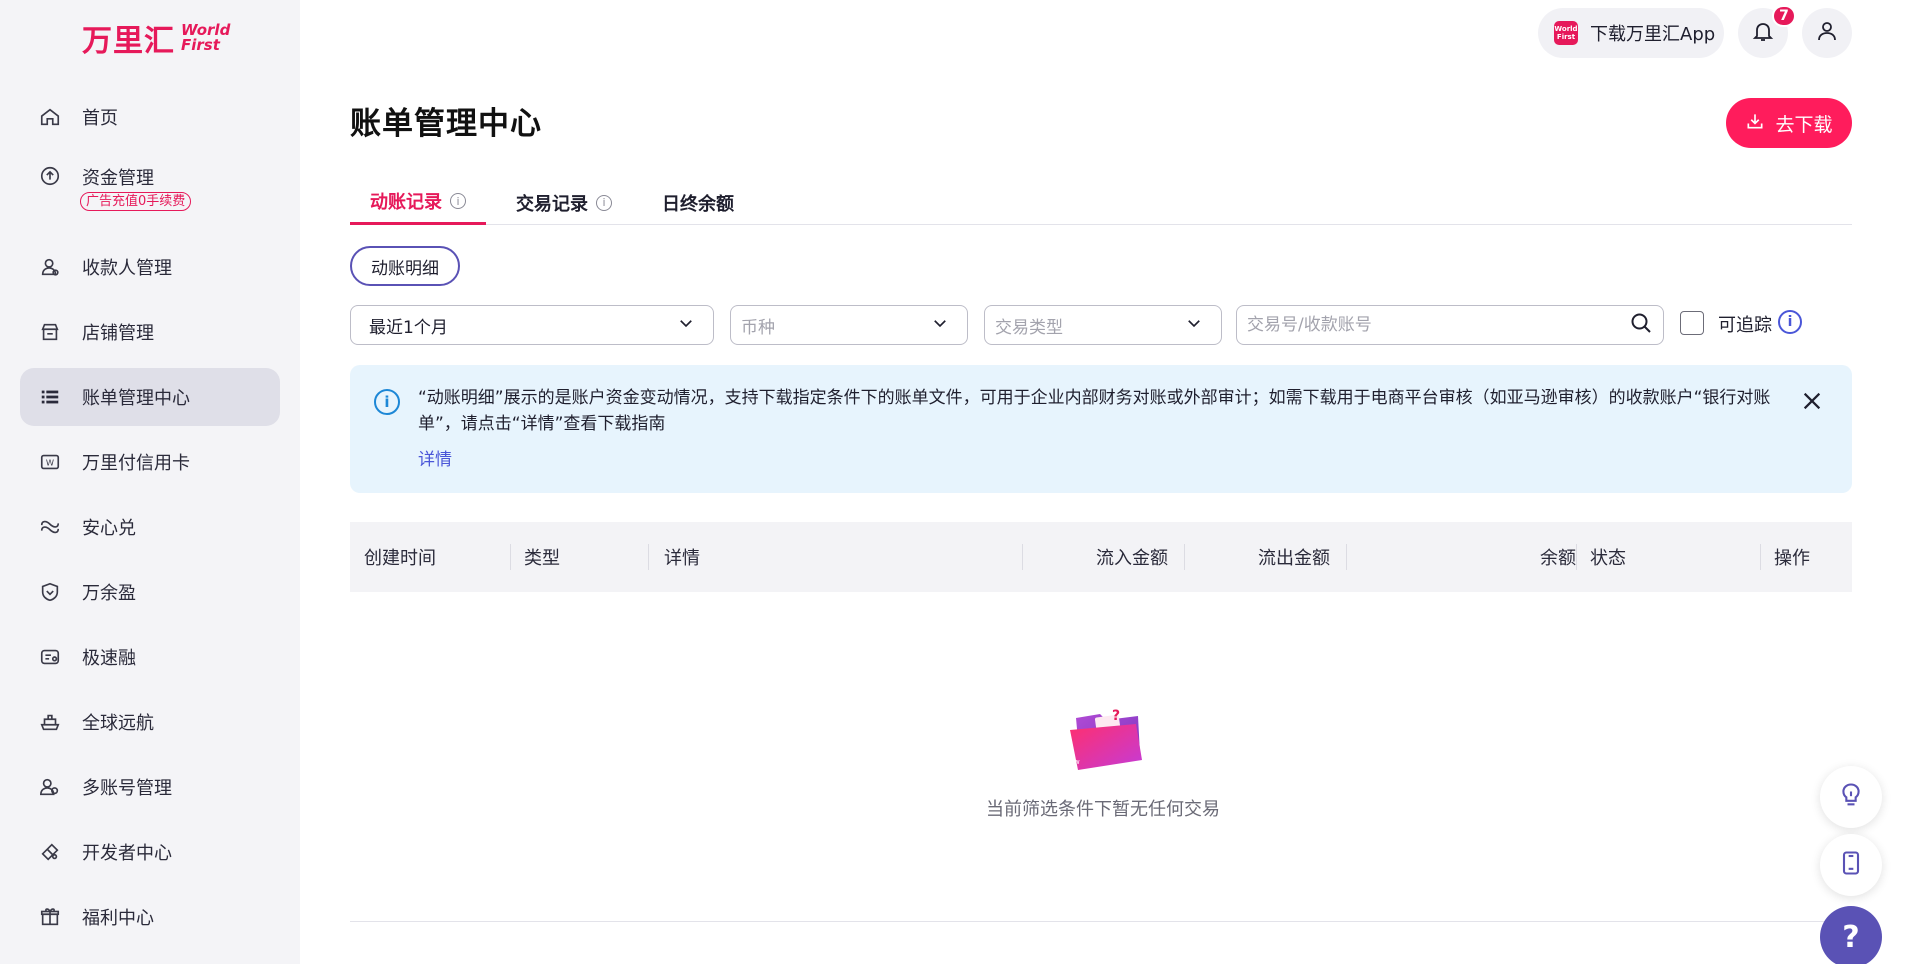  I want to click on sidebar-item-developer: 开发者中心, so click(150, 852).